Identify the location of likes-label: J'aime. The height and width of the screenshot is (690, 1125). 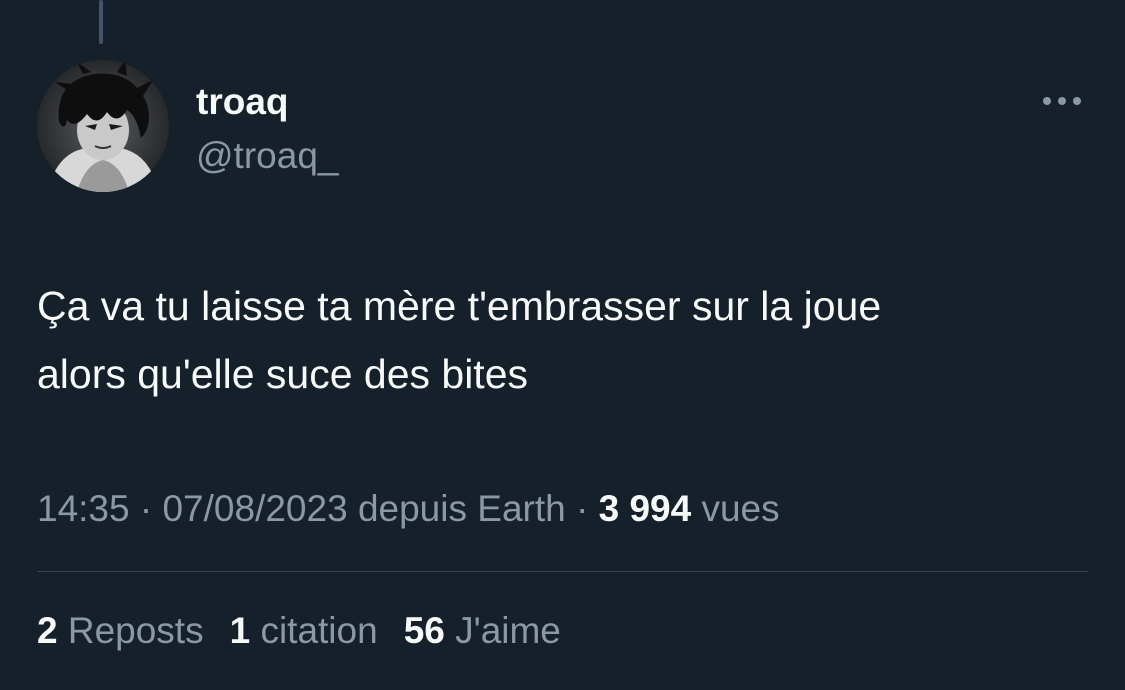
(502, 630).